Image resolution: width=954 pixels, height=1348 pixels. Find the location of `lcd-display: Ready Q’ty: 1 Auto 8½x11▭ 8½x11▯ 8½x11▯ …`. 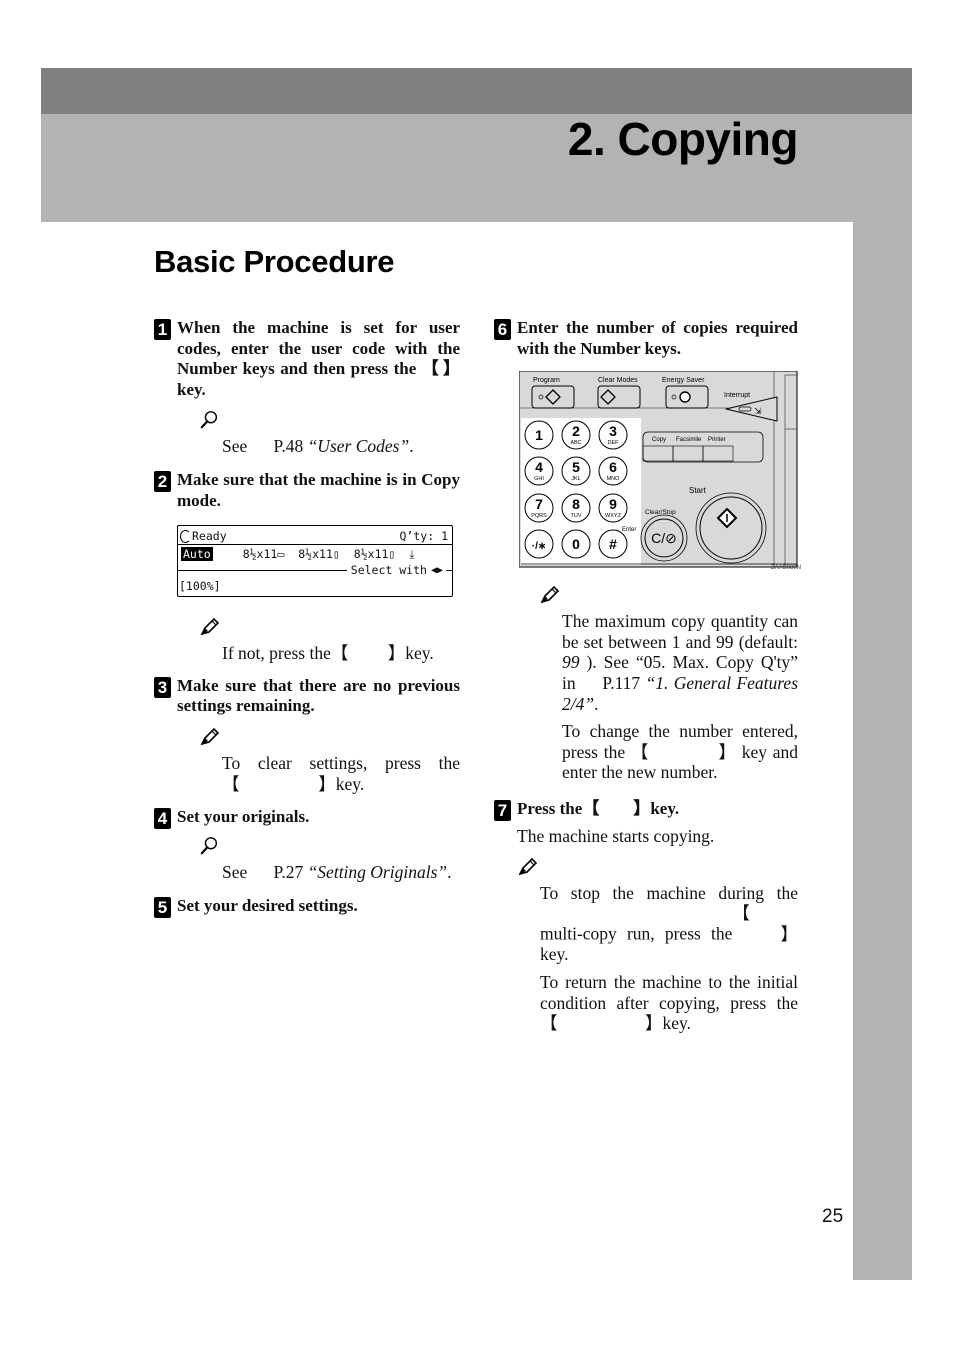

lcd-display: Ready Q’ty: 1 Auto 8½x11▭ 8½x11▯ 8½x11▯ … is located at coordinates (315, 561).